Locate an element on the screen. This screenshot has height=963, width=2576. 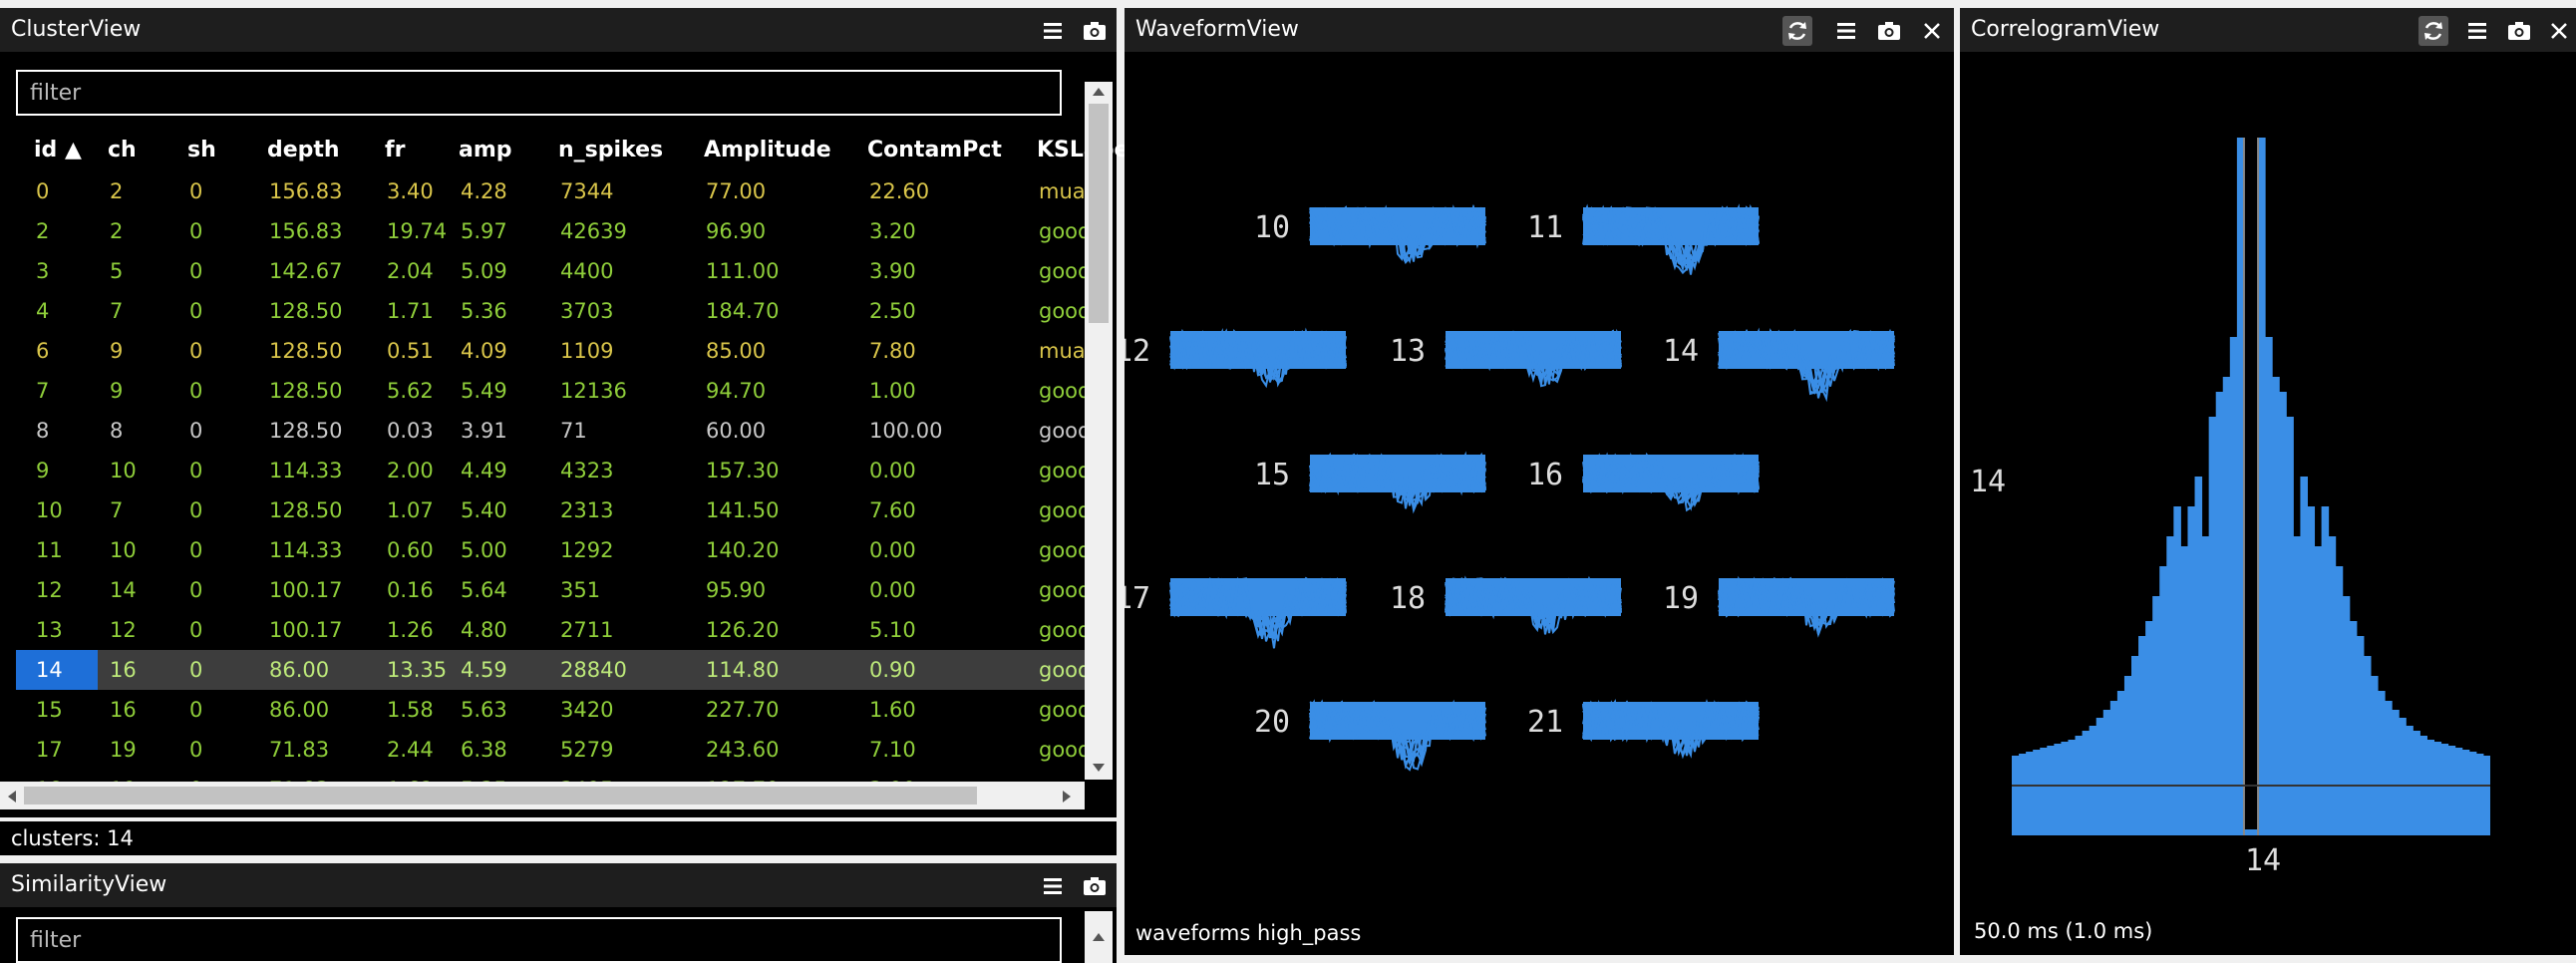
cell-depth: 128.50 is located at coordinates (306, 431).